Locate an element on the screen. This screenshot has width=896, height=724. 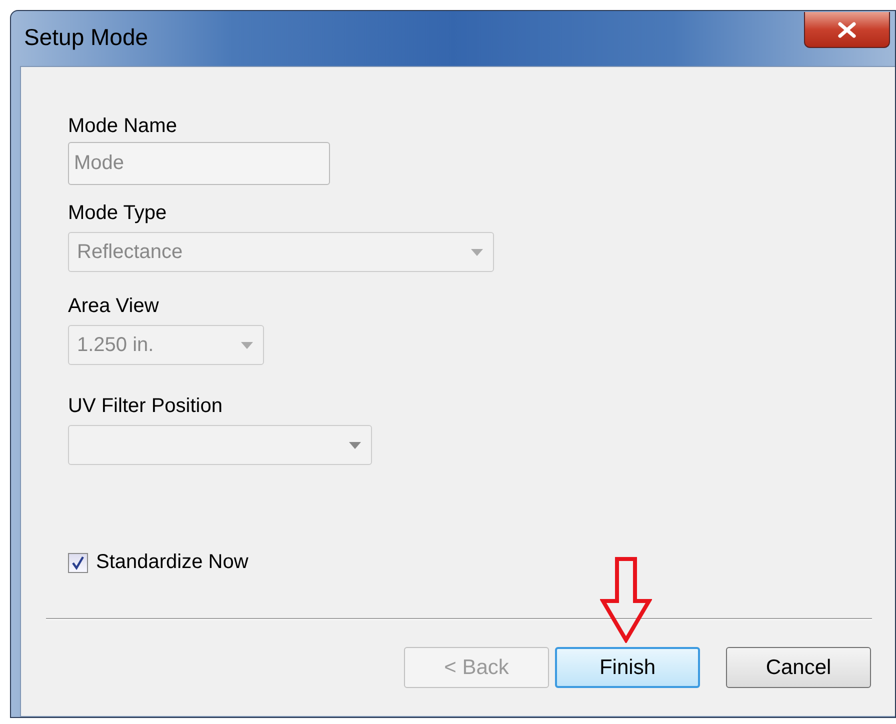
dialog-button: Finish is located at coordinates (627, 667).